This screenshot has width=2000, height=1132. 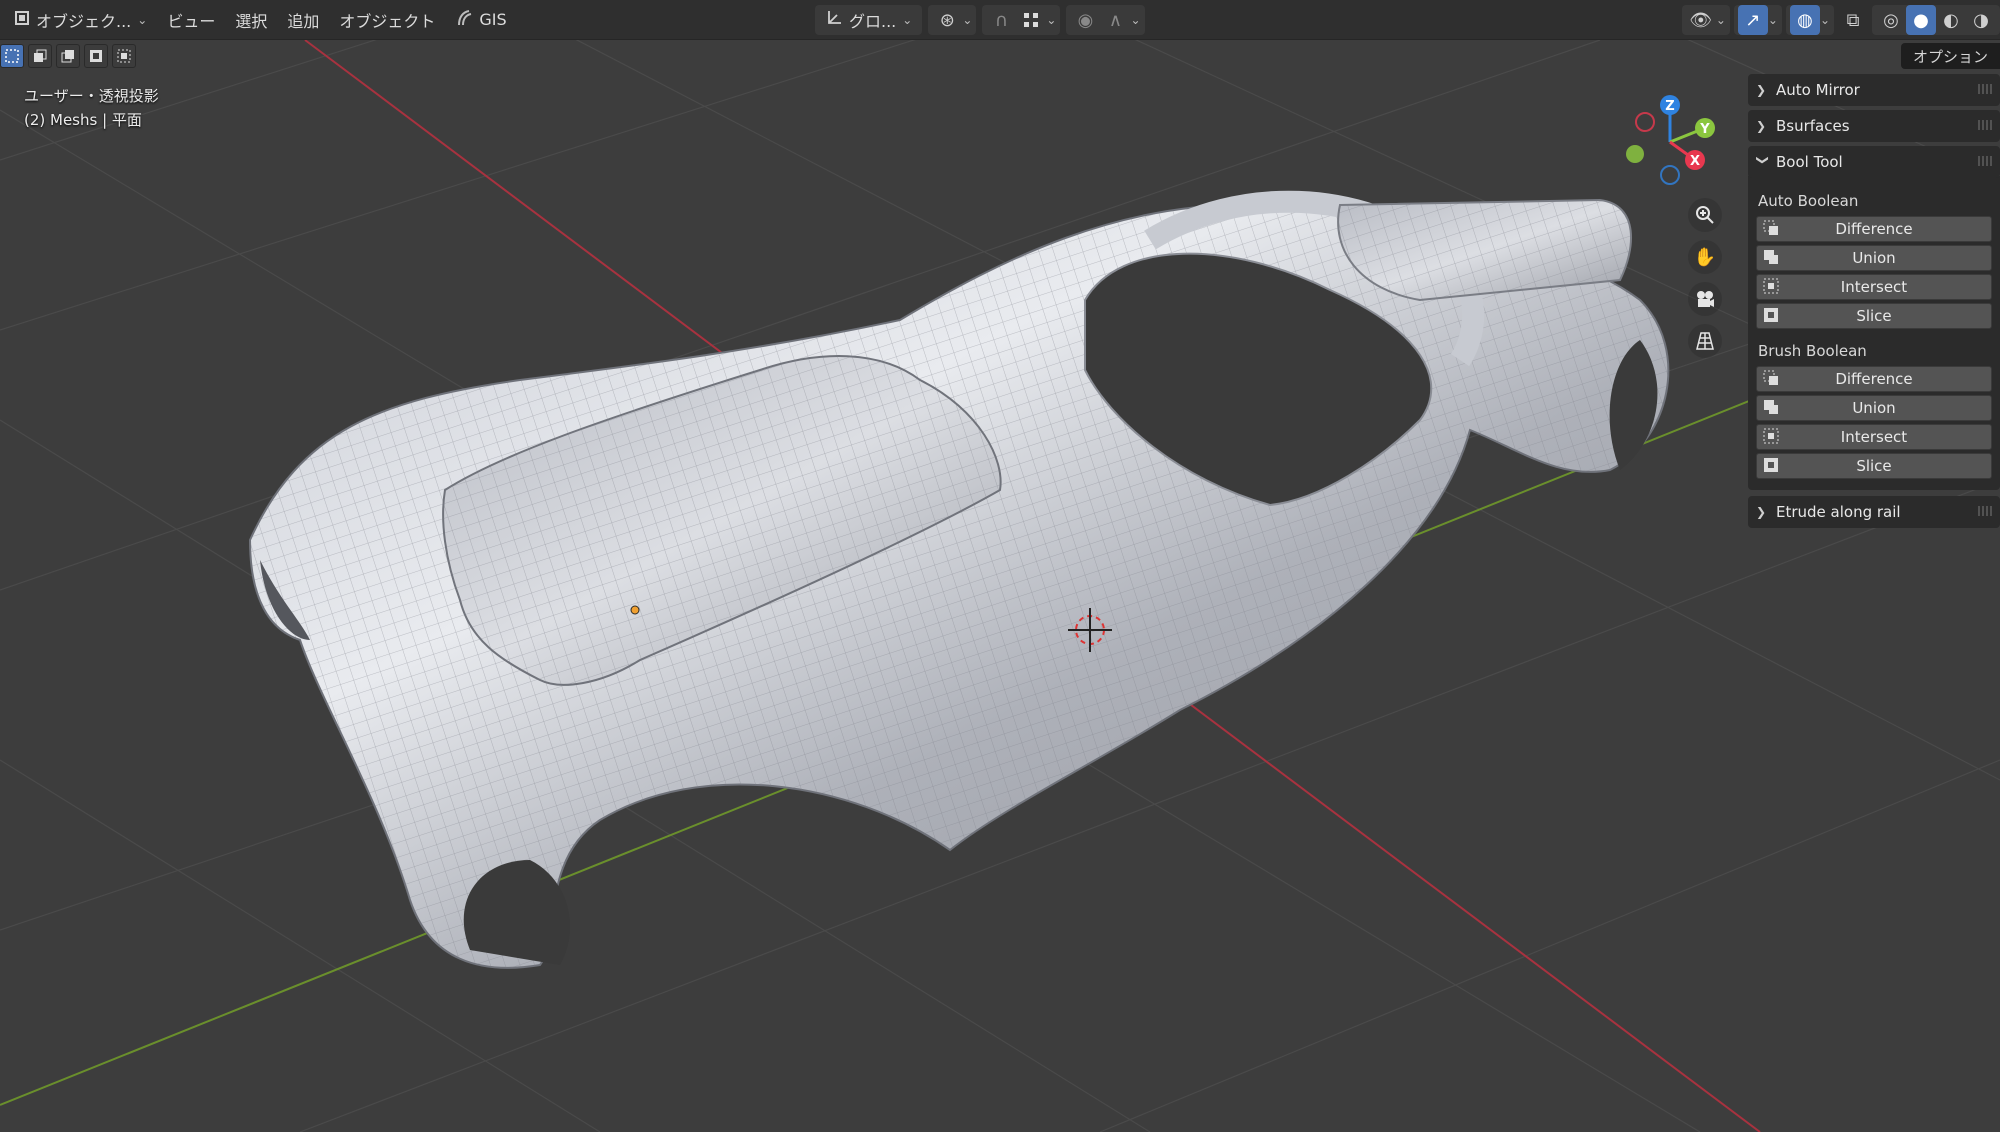 I want to click on pan-hand-icon: ✋, so click(x=1705, y=257).